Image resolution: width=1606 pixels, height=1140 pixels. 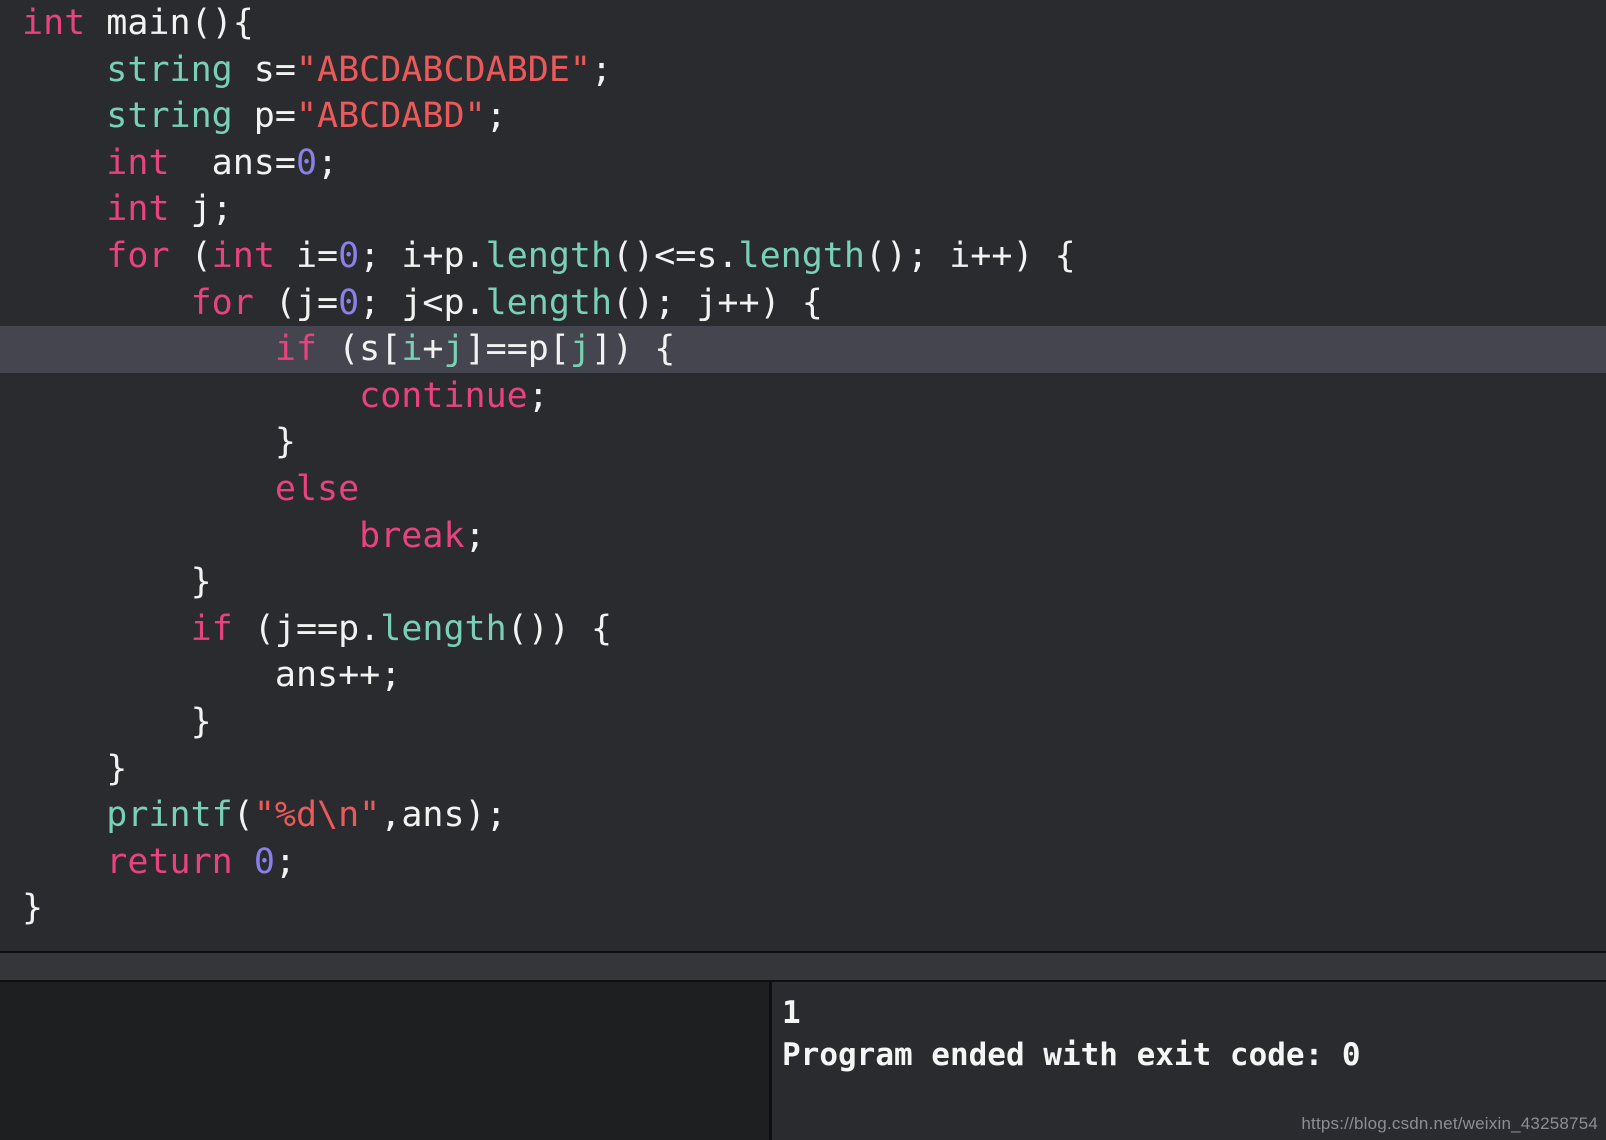 I want to click on code-token: ans++;, so click(x=338, y=675).